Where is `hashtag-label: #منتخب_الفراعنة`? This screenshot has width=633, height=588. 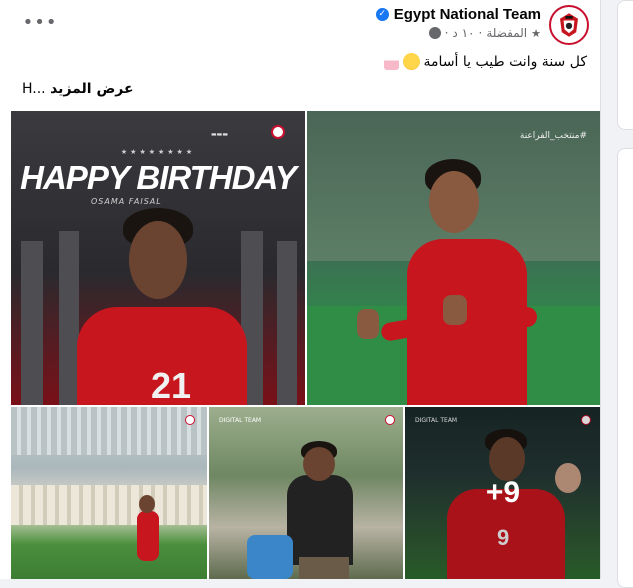 hashtag-label: #منتخب_الفراعنة is located at coordinates (553, 136).